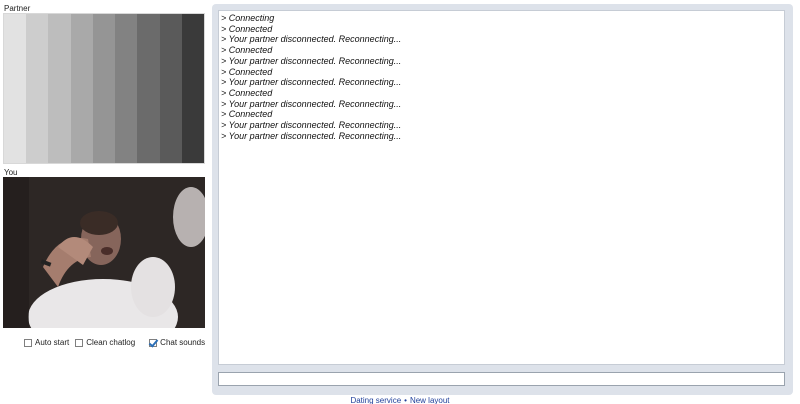 The height and width of the screenshot is (404, 800). What do you see at coordinates (183, 342) in the screenshot?
I see `chat-sounds-label: Chat sounds` at bounding box center [183, 342].